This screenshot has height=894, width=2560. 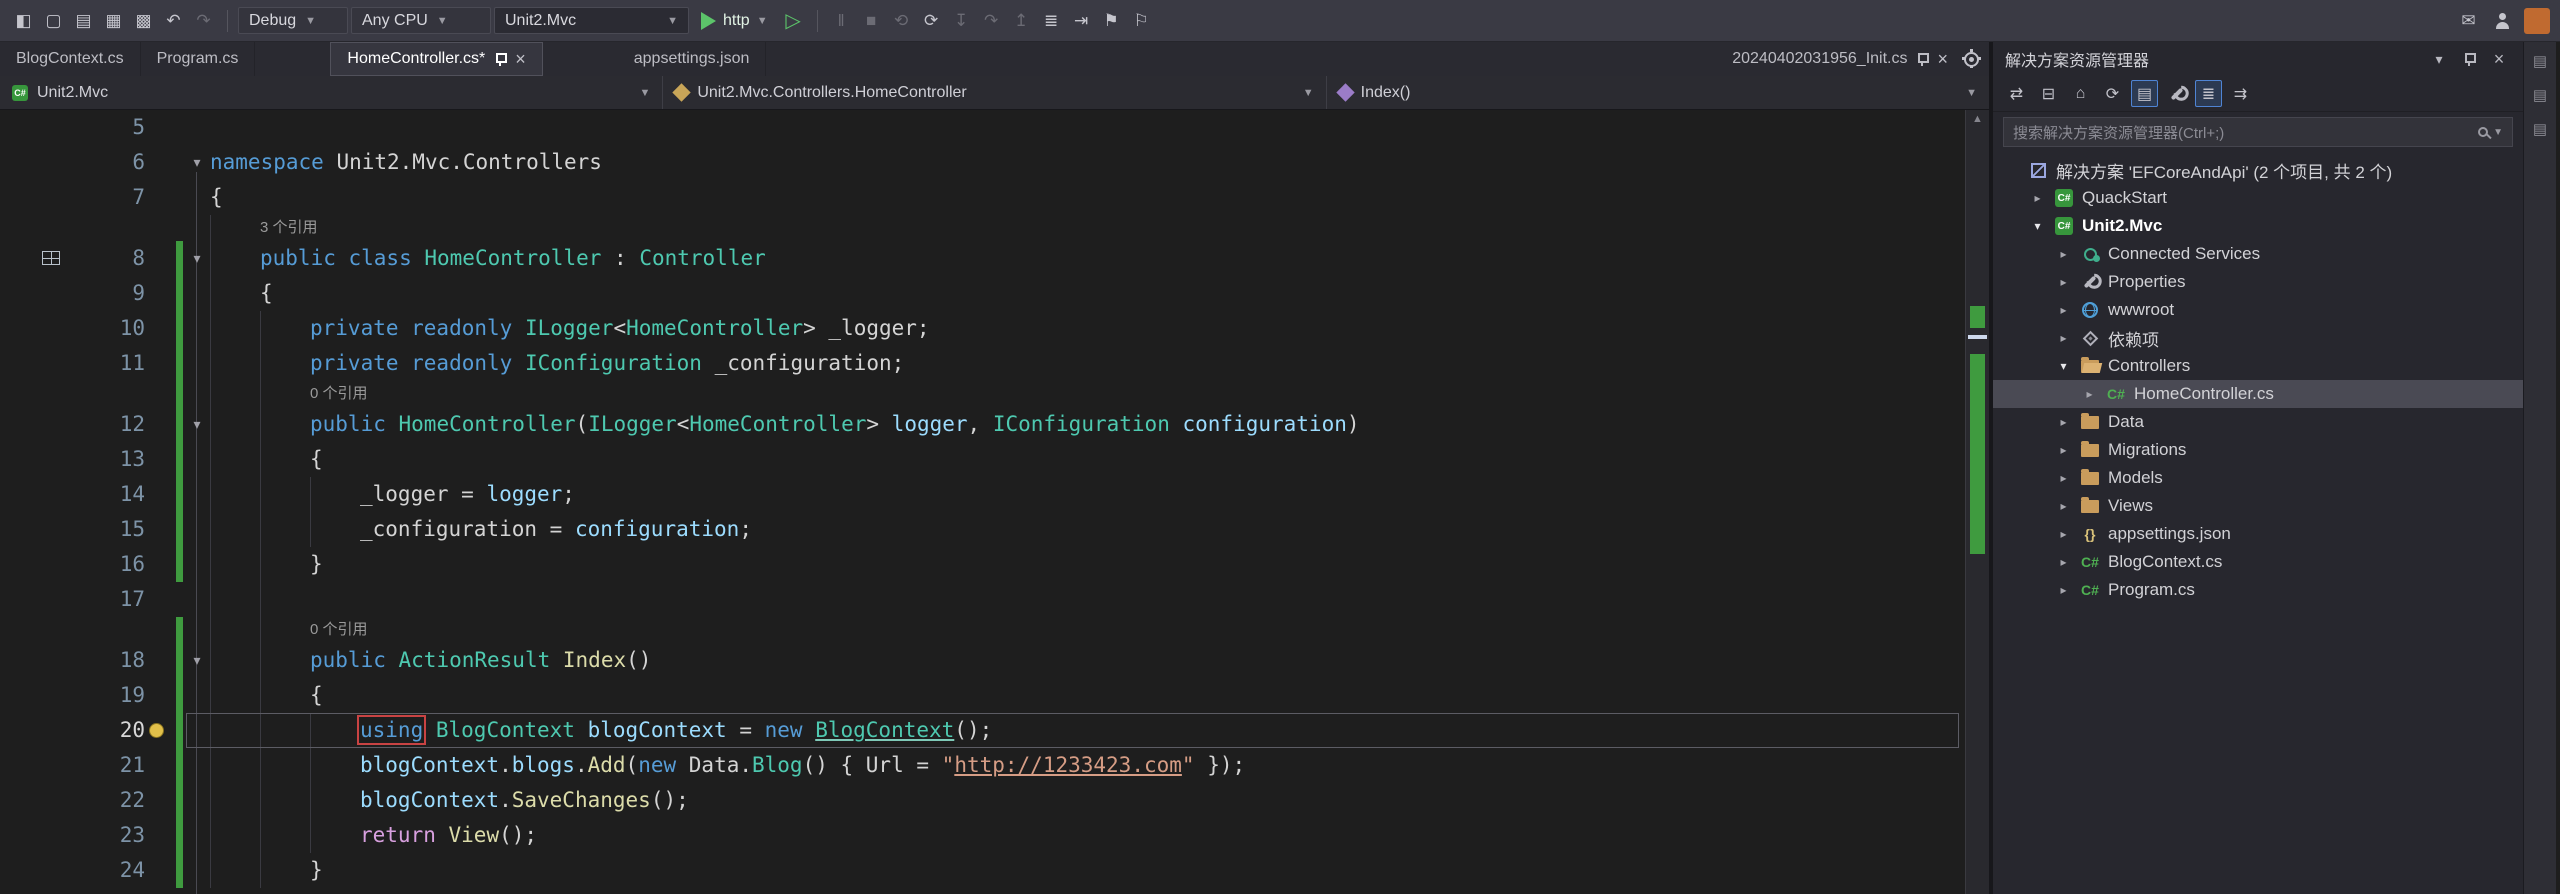 I want to click on line-number: 6, so click(x=72, y=162).